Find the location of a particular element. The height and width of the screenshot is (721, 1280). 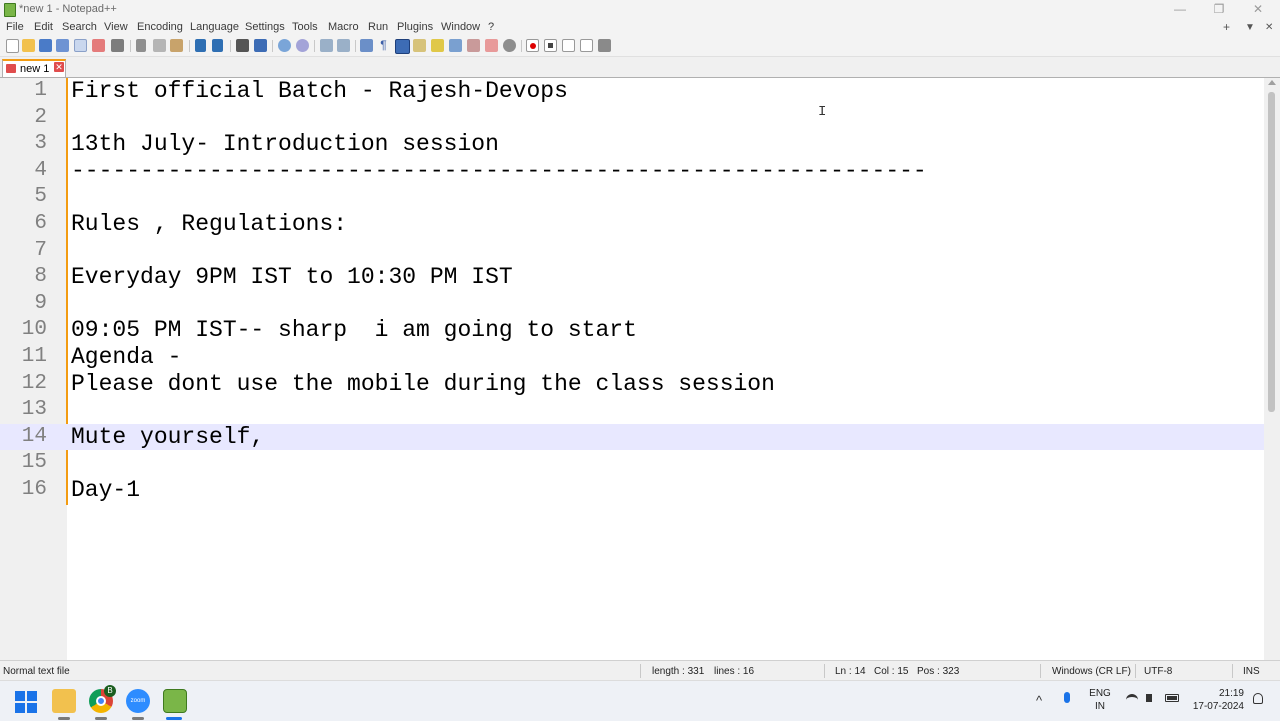

menu-macro: Macro is located at coordinates (343, 27).